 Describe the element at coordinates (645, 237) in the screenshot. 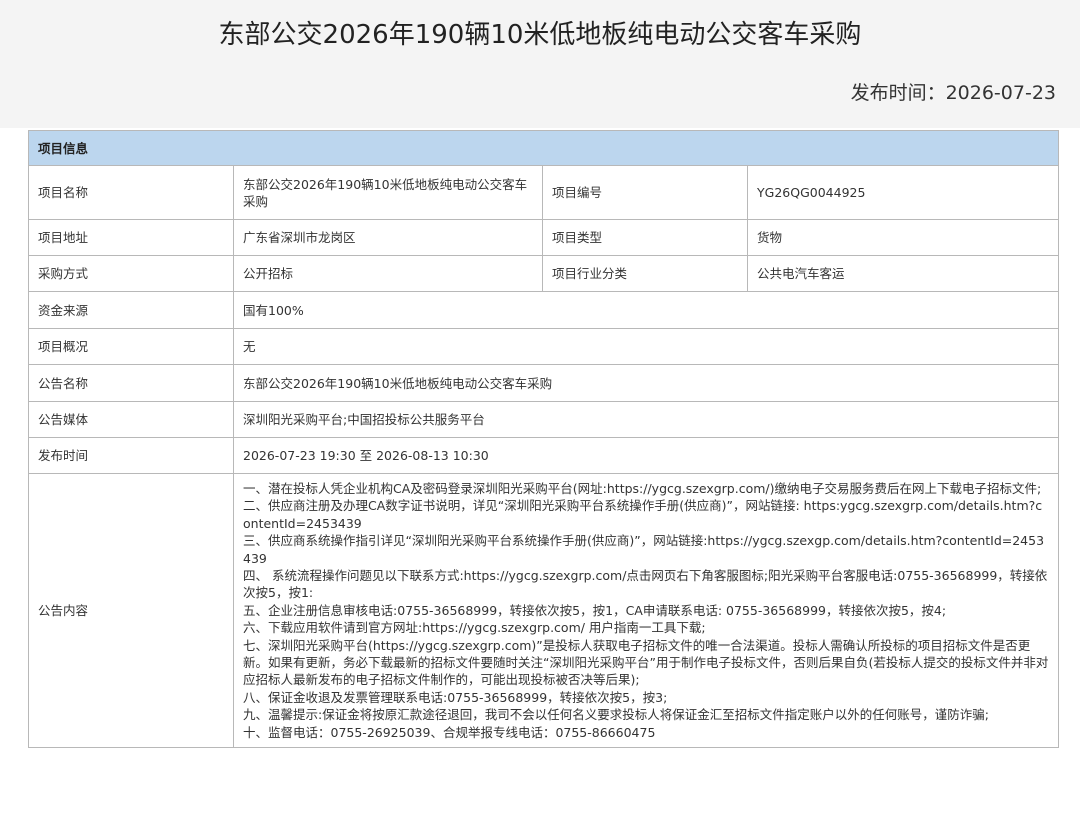

I see `project-type-label: 项目类型` at that location.